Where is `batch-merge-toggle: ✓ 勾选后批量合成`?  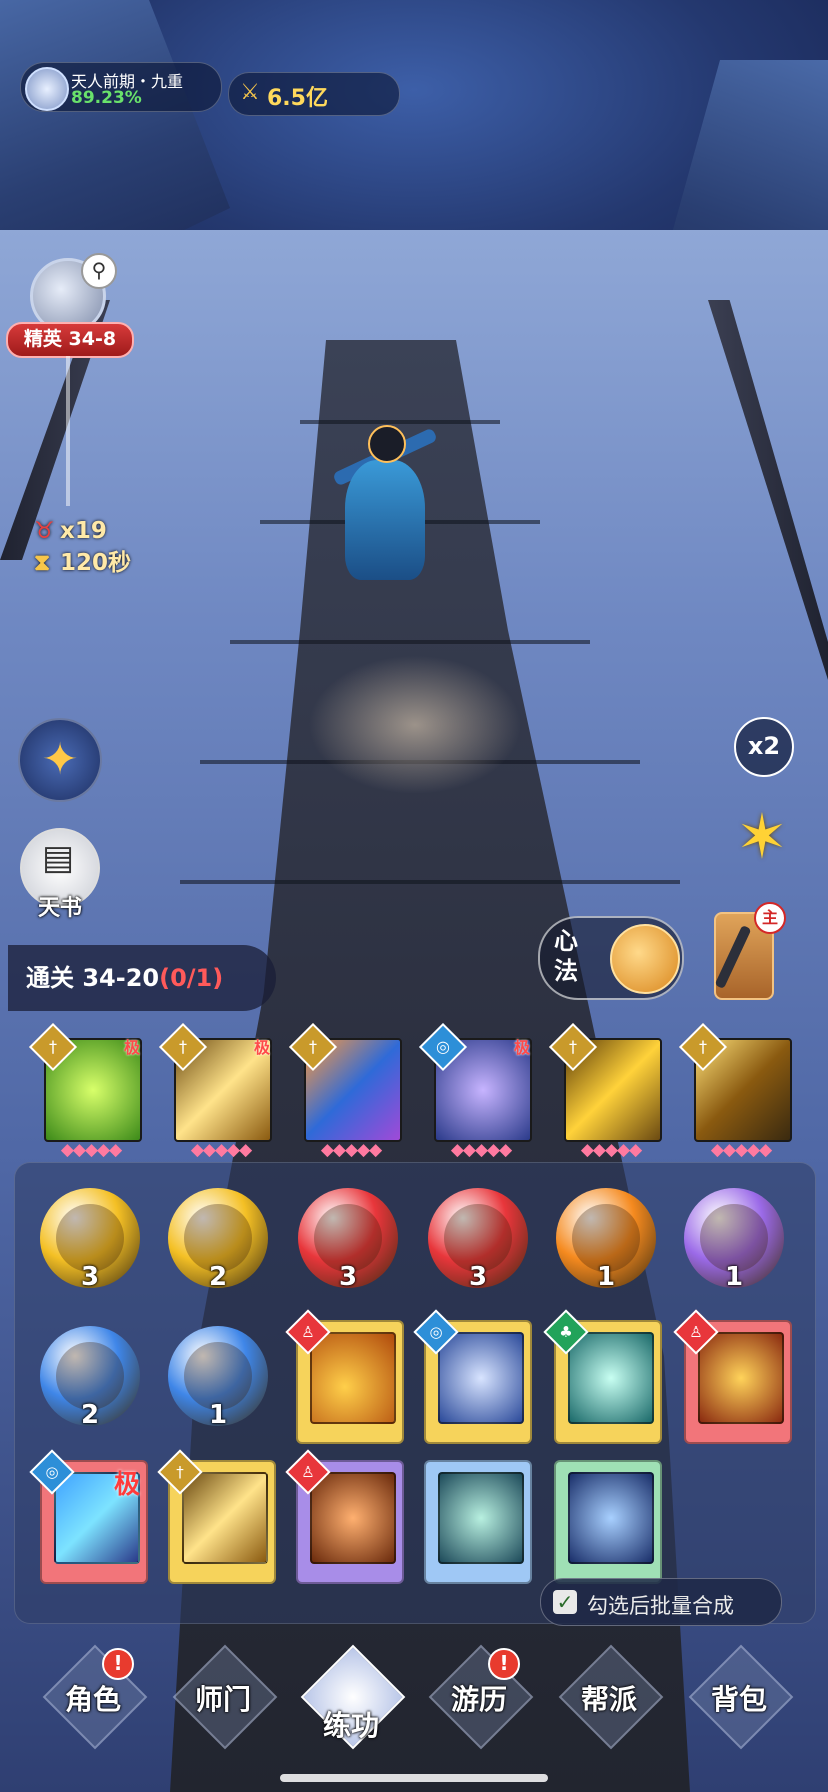 batch-merge-toggle: ✓ 勾选后批量合成 is located at coordinates (661, 1602).